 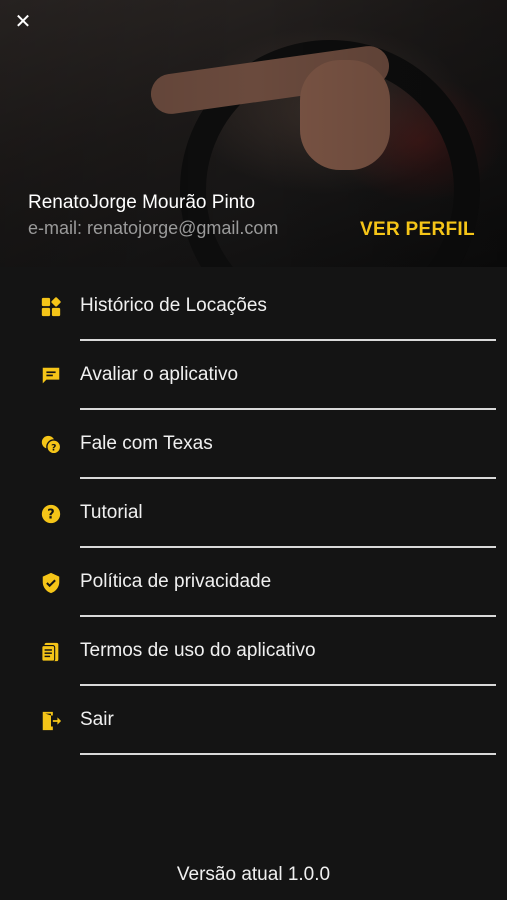 I want to click on menu-item-label: Sair, so click(x=97, y=719).